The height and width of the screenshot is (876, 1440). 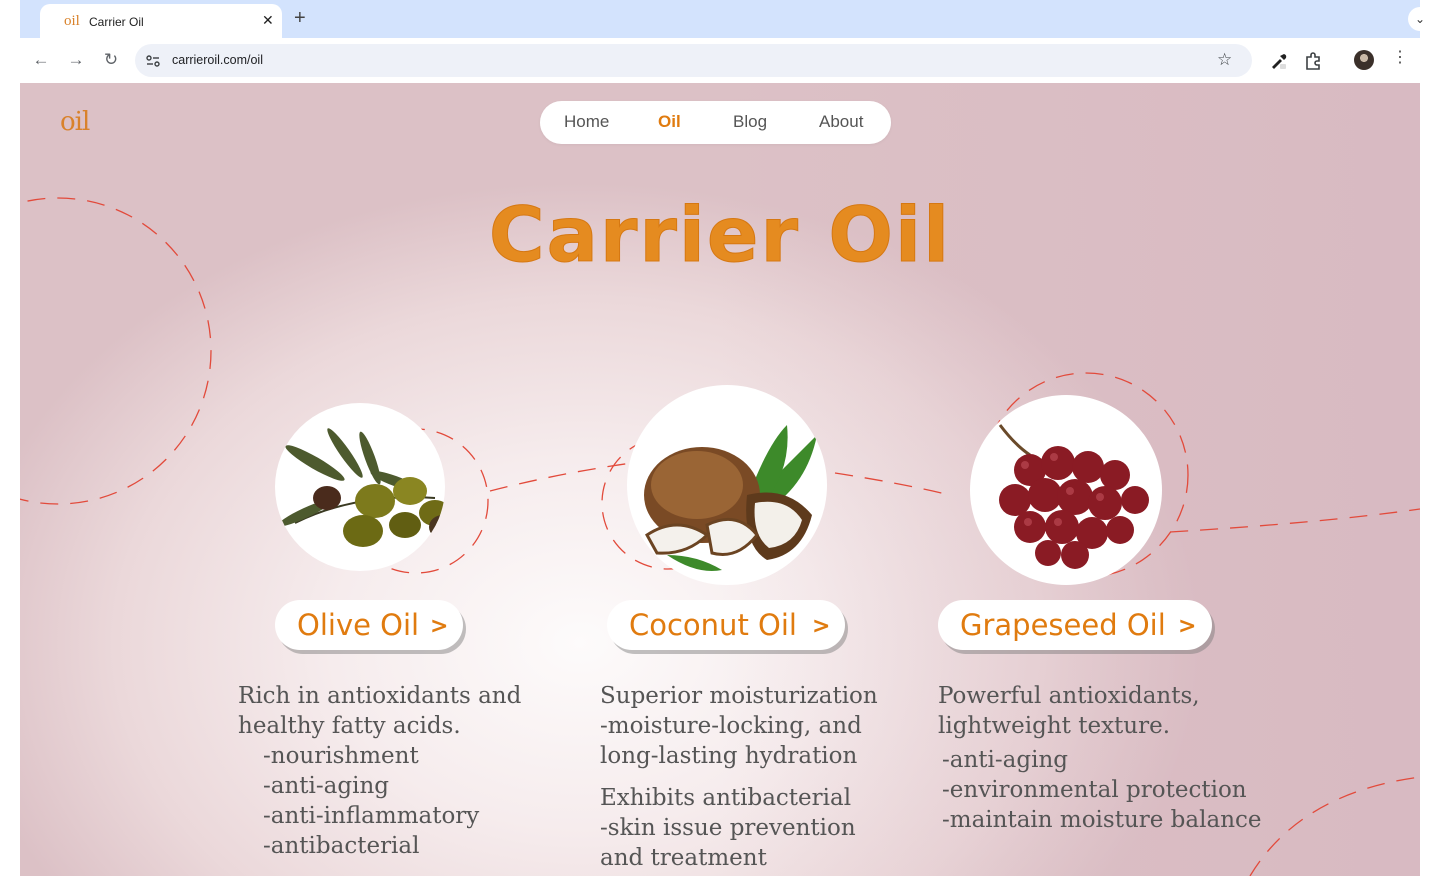 I want to click on tab-title: Carrier Oil, so click(x=116, y=22).